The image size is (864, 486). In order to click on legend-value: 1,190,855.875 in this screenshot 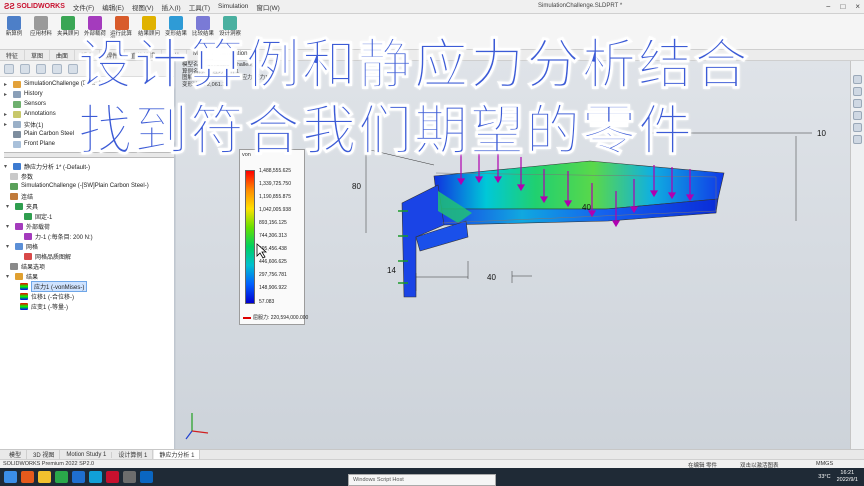, I will do `click(275, 197)`.